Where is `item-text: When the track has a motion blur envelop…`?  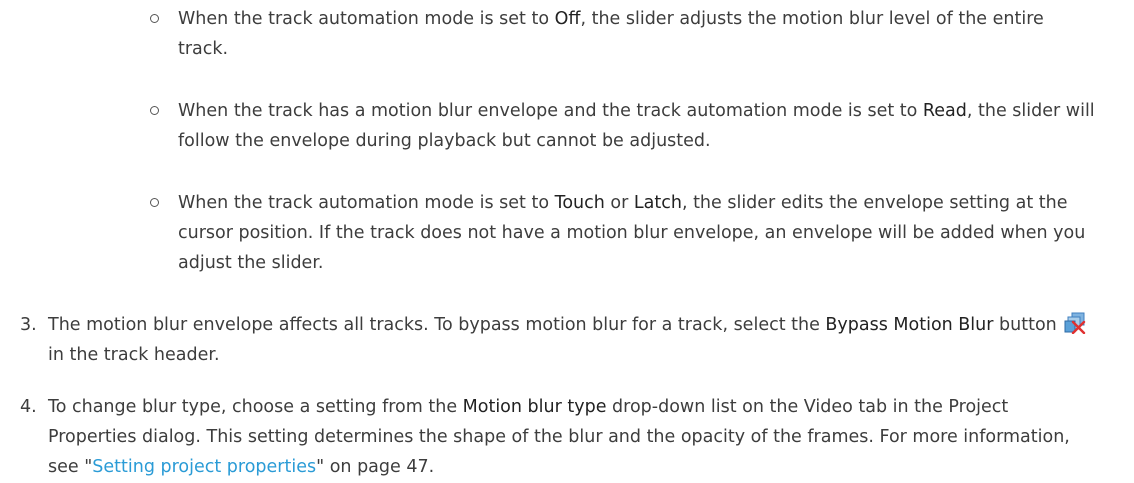
item-text: When the track has a motion blur envelop… is located at coordinates (550, 111).